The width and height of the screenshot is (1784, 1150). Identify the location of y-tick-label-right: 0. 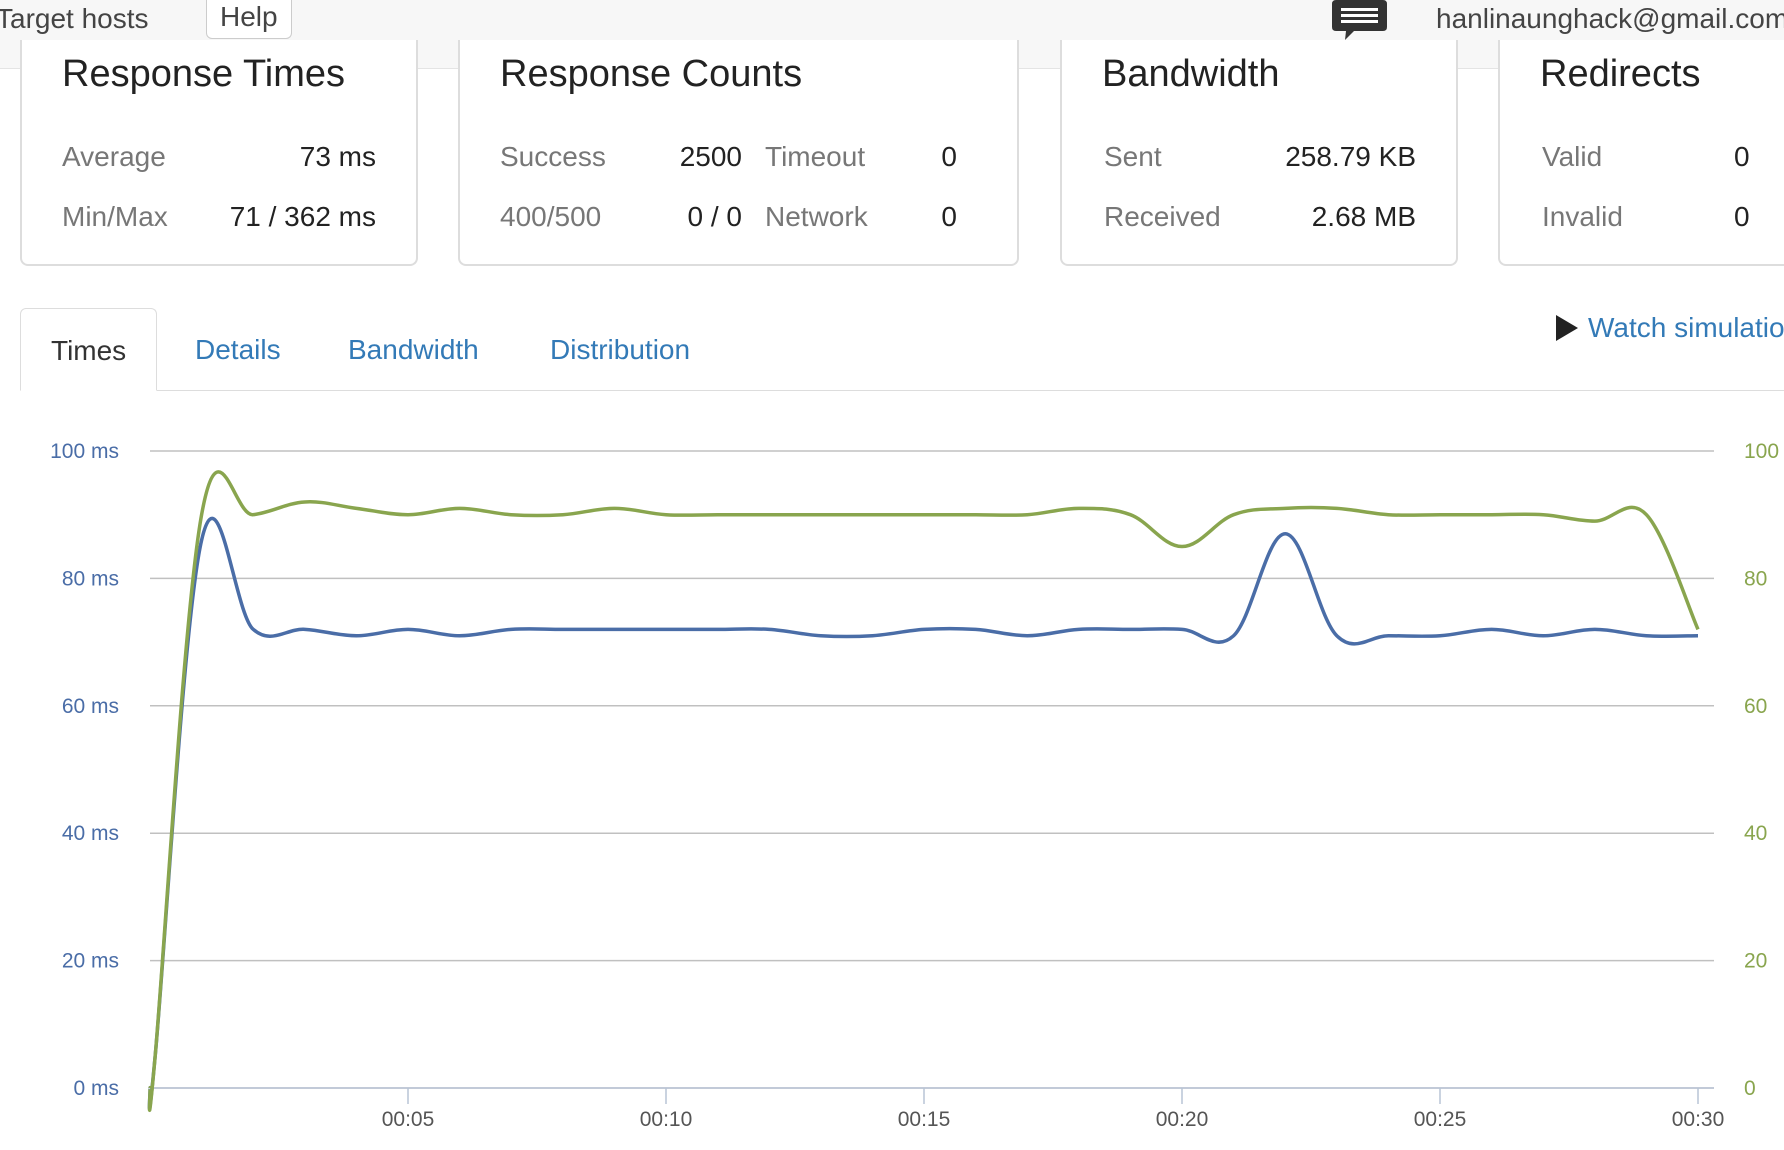
(1750, 1088).